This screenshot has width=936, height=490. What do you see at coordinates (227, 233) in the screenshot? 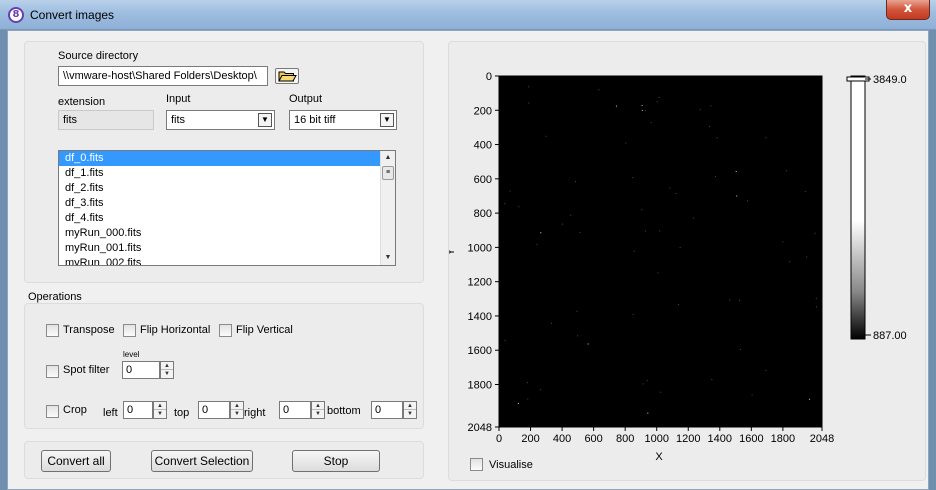
I see `file-list-item: myRun_000.fits` at bounding box center [227, 233].